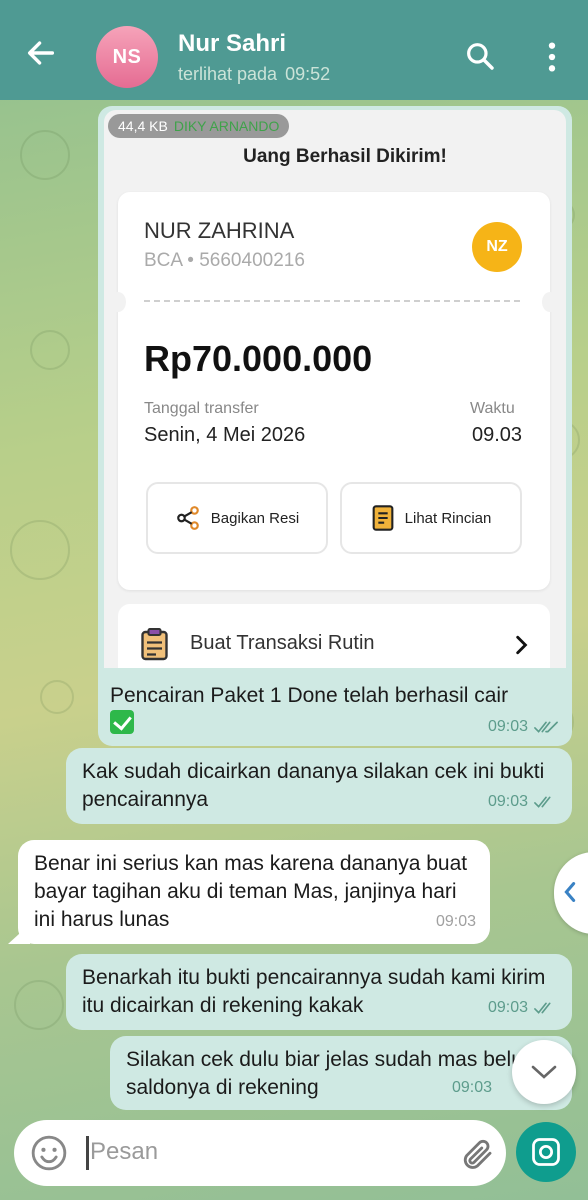  I want to click on chevron-left-icon, so click(570, 892).